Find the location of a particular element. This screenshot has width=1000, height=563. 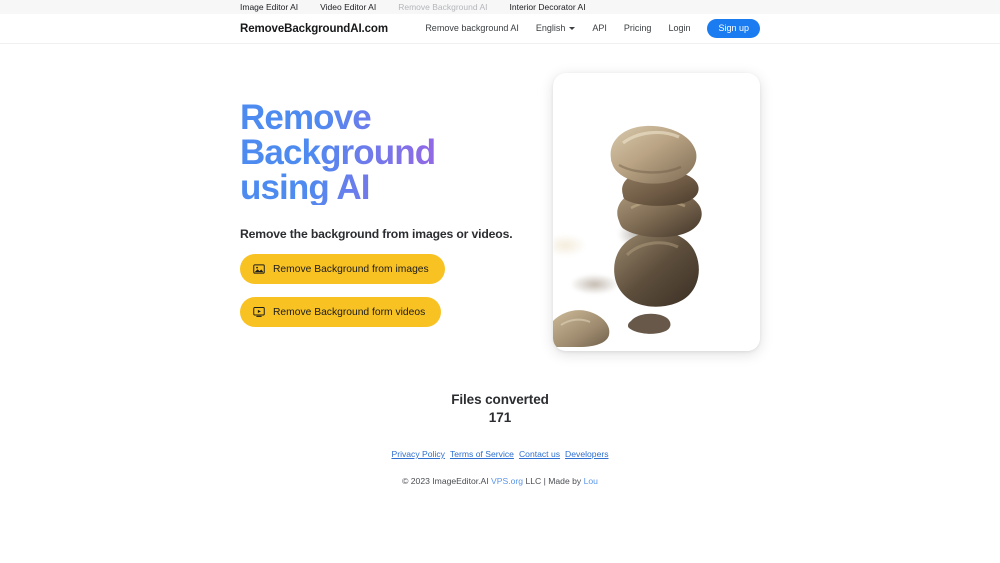

footer-link-terms-of-service: Terms of Service is located at coordinates (482, 454).